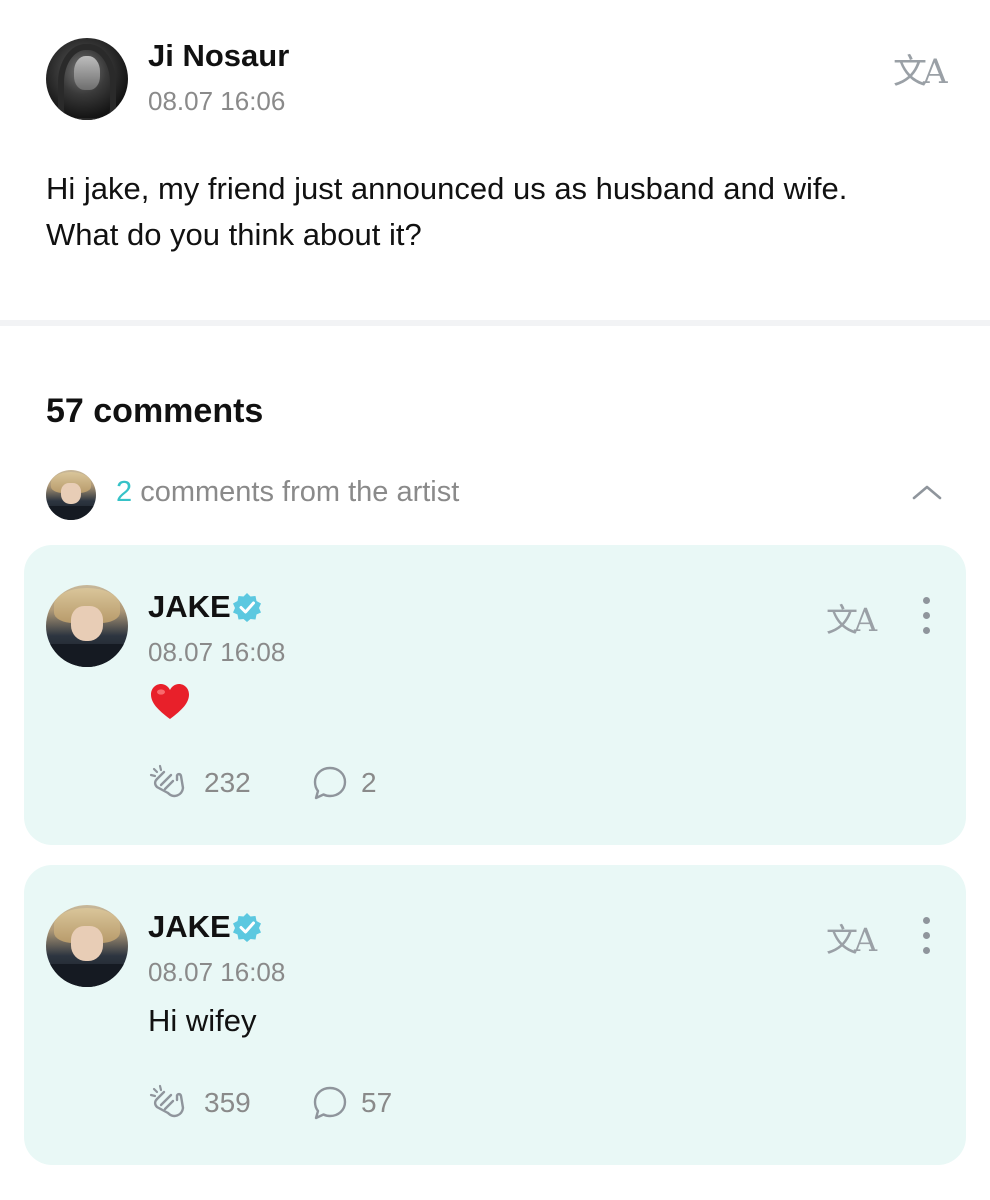 Image resolution: width=990 pixels, height=1200 pixels. Describe the element at coordinates (87, 79) in the screenshot. I see `post-author-avatar` at that location.